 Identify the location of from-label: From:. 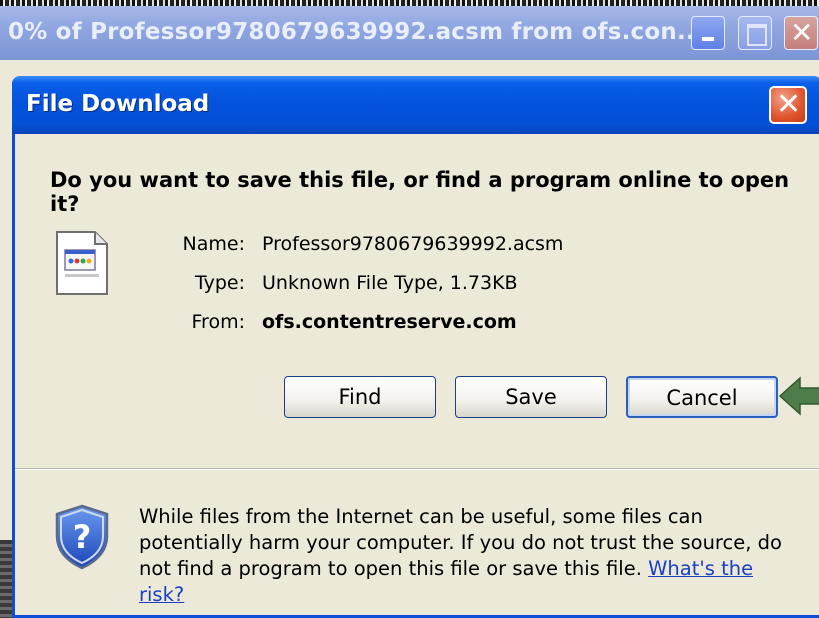
(218, 322).